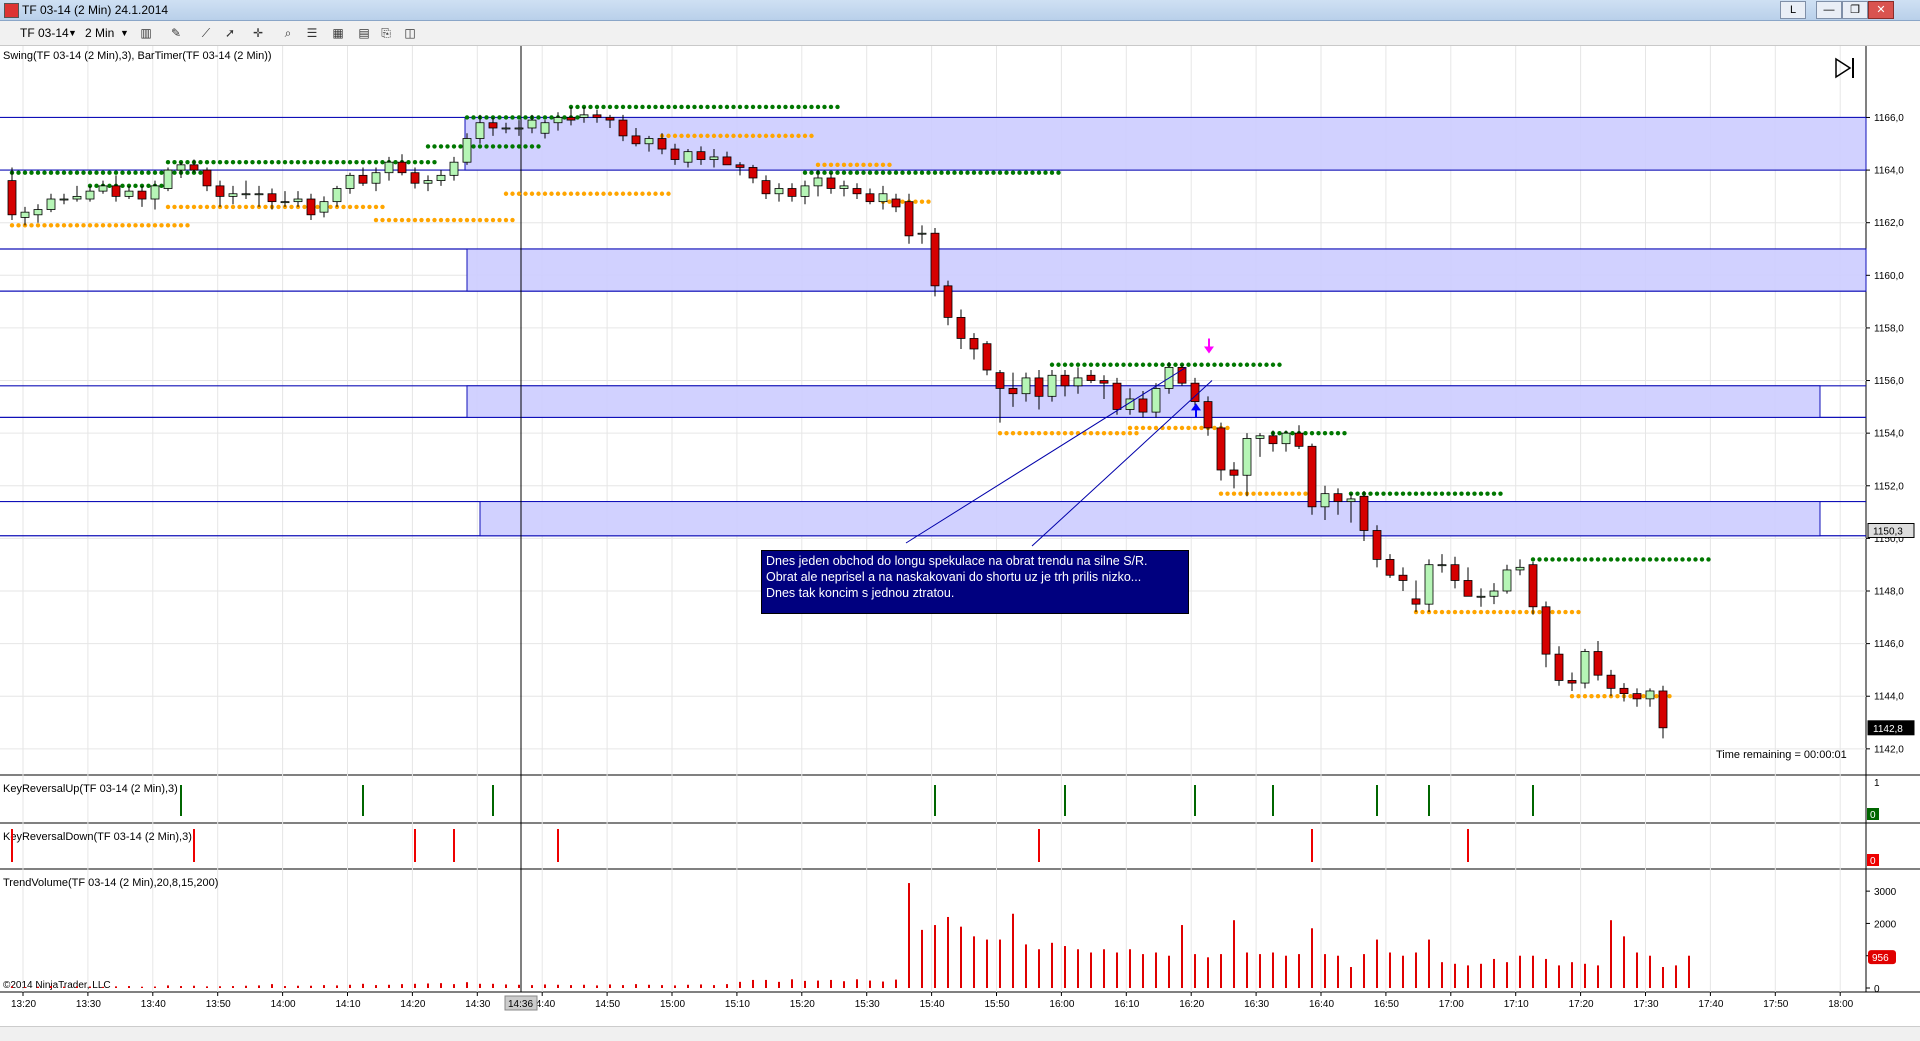 The width and height of the screenshot is (1920, 1041). I want to click on instrument-dropdown-icon: ▼, so click(72, 33).